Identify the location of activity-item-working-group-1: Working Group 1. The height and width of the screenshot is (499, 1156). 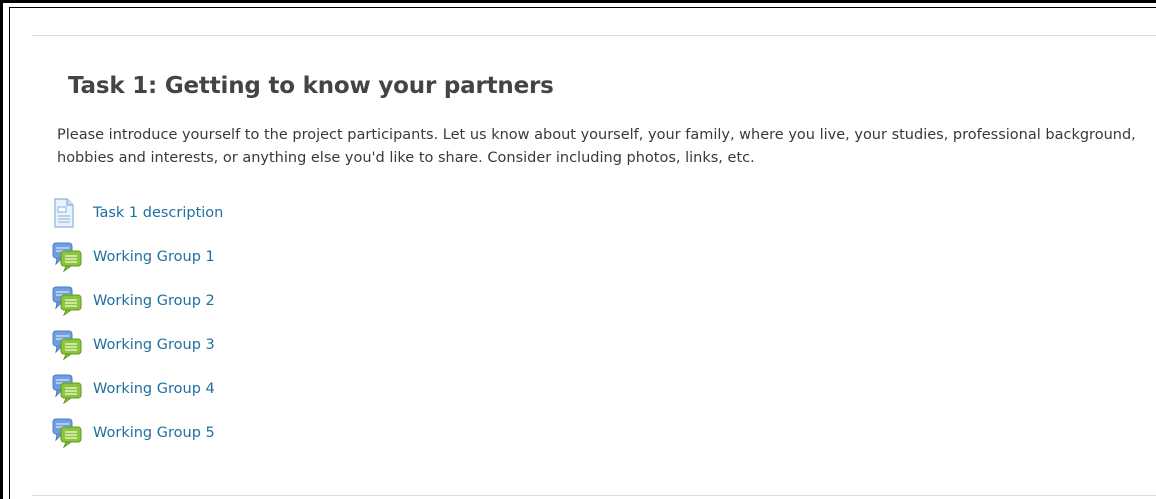
(137, 264).